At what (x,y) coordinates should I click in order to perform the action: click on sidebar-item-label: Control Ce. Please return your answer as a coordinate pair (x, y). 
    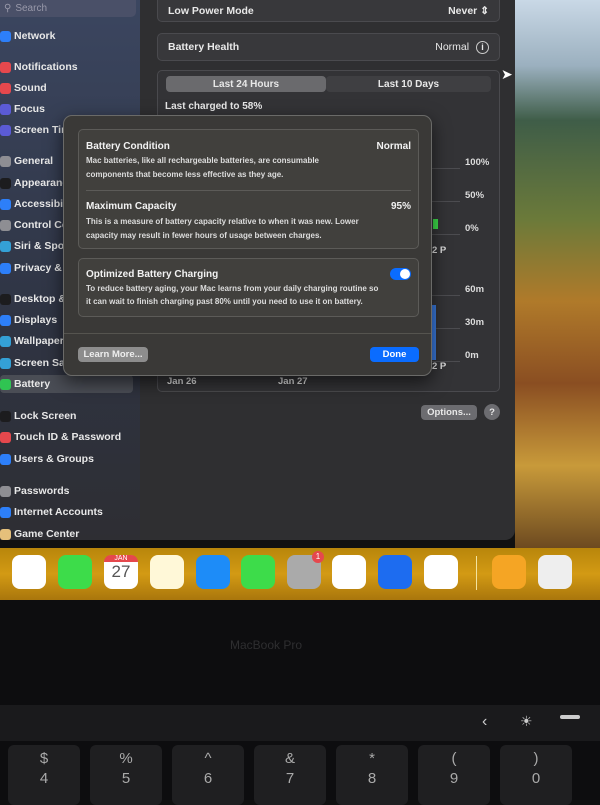
    Looking at the image, I should click on (41, 225).